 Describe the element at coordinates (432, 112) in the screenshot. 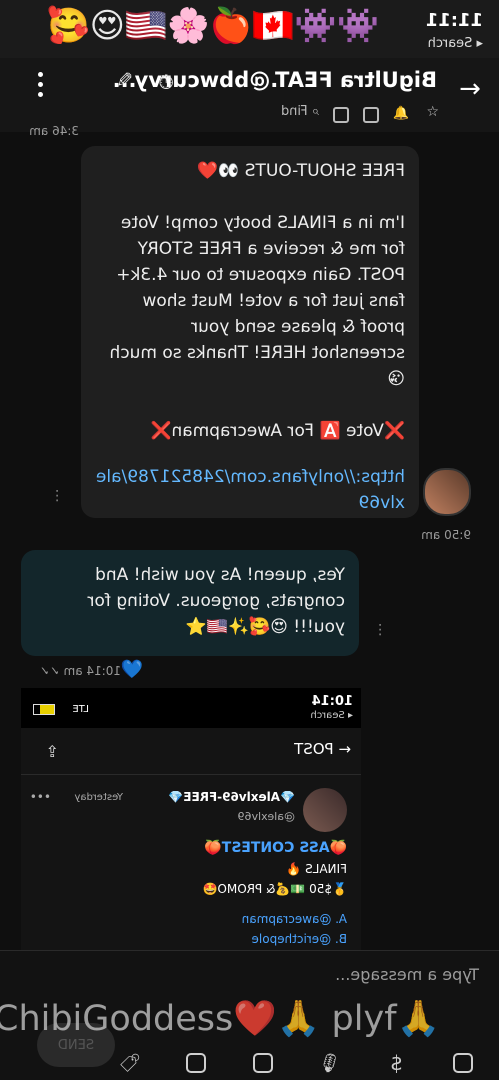

I see `star-icon: ☆` at that location.